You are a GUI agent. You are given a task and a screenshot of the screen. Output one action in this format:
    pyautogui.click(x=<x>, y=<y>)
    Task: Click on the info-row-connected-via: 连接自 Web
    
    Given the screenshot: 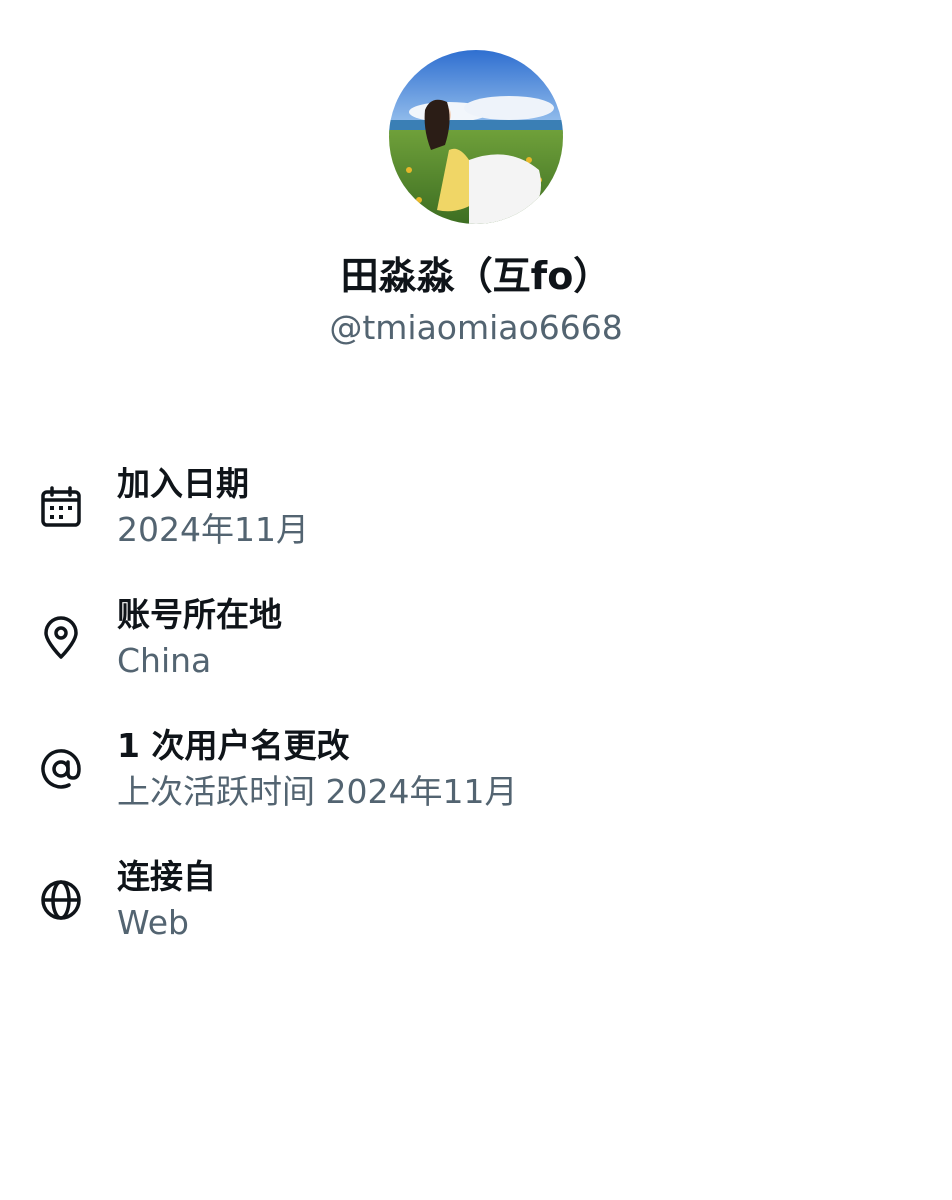 What is the action you would take?
    pyautogui.click(x=476, y=920)
    